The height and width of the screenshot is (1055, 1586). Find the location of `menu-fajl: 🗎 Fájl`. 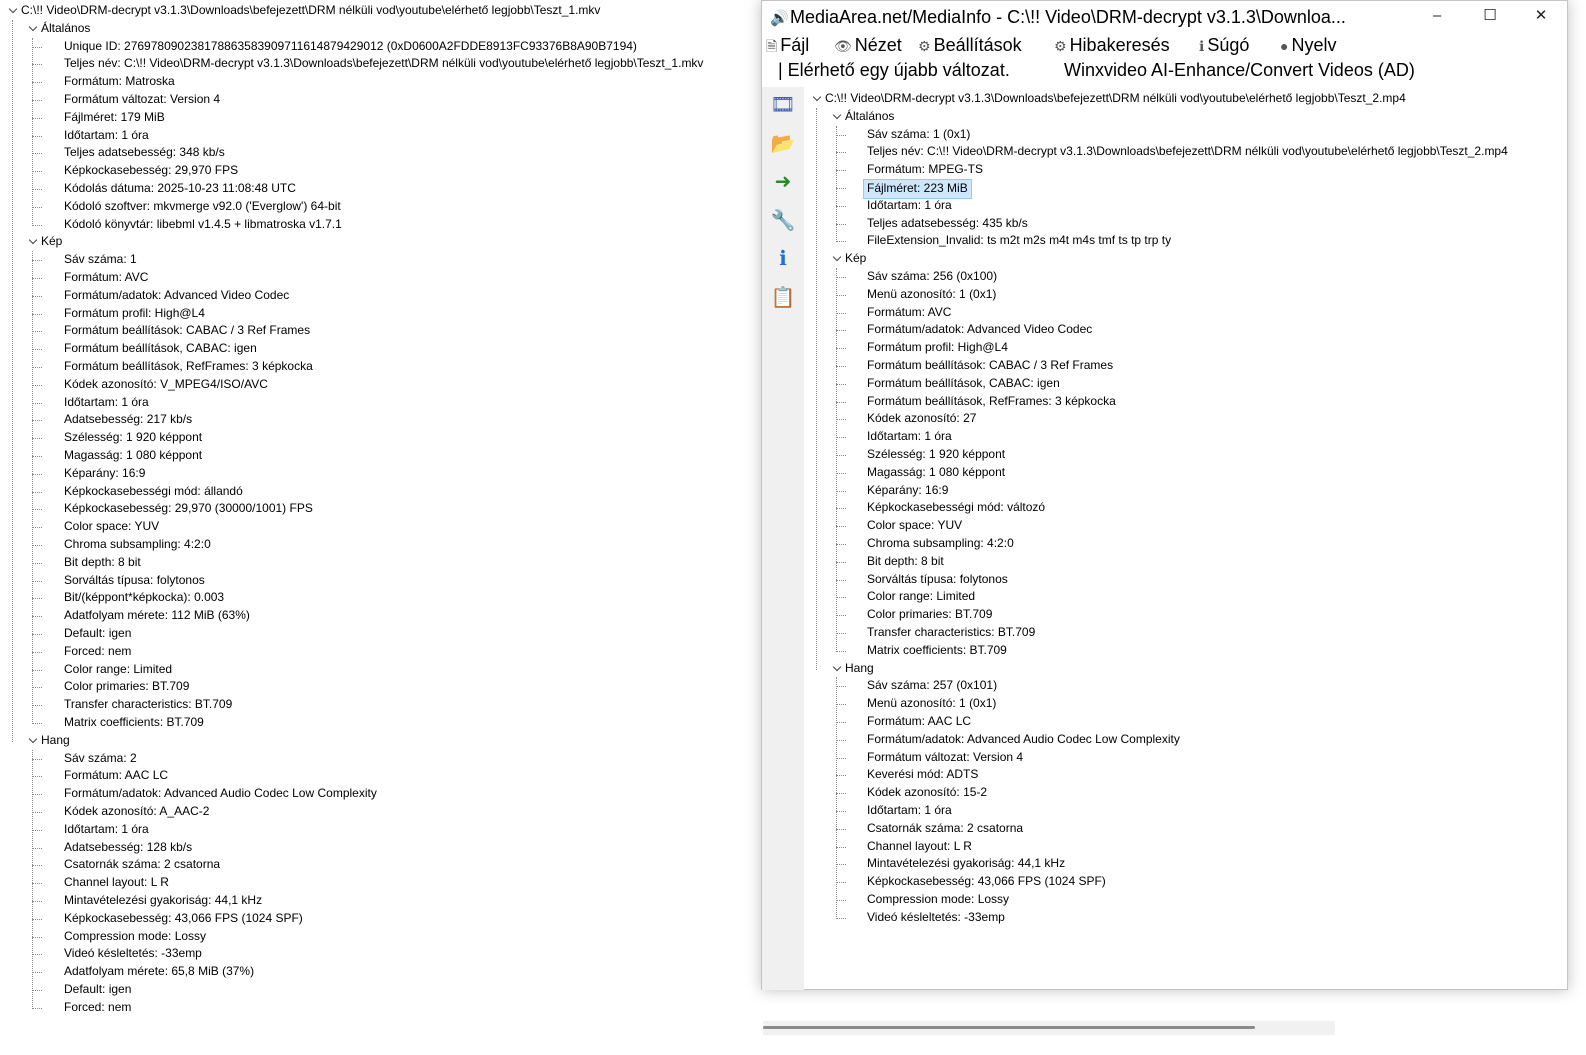

menu-fajl: 🗎 Fájl is located at coordinates (787, 47).